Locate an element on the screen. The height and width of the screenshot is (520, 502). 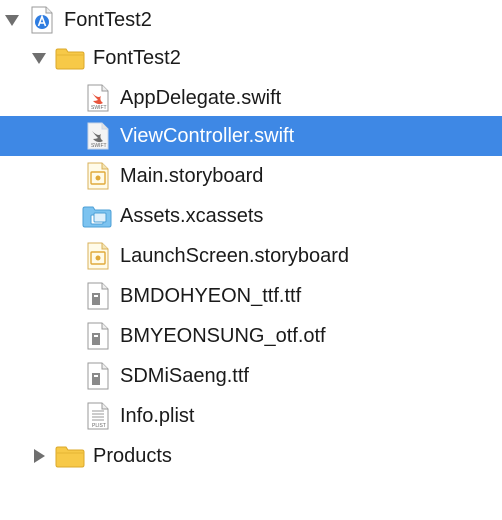
file-label: ViewController.swift is located at coordinates (207, 136).